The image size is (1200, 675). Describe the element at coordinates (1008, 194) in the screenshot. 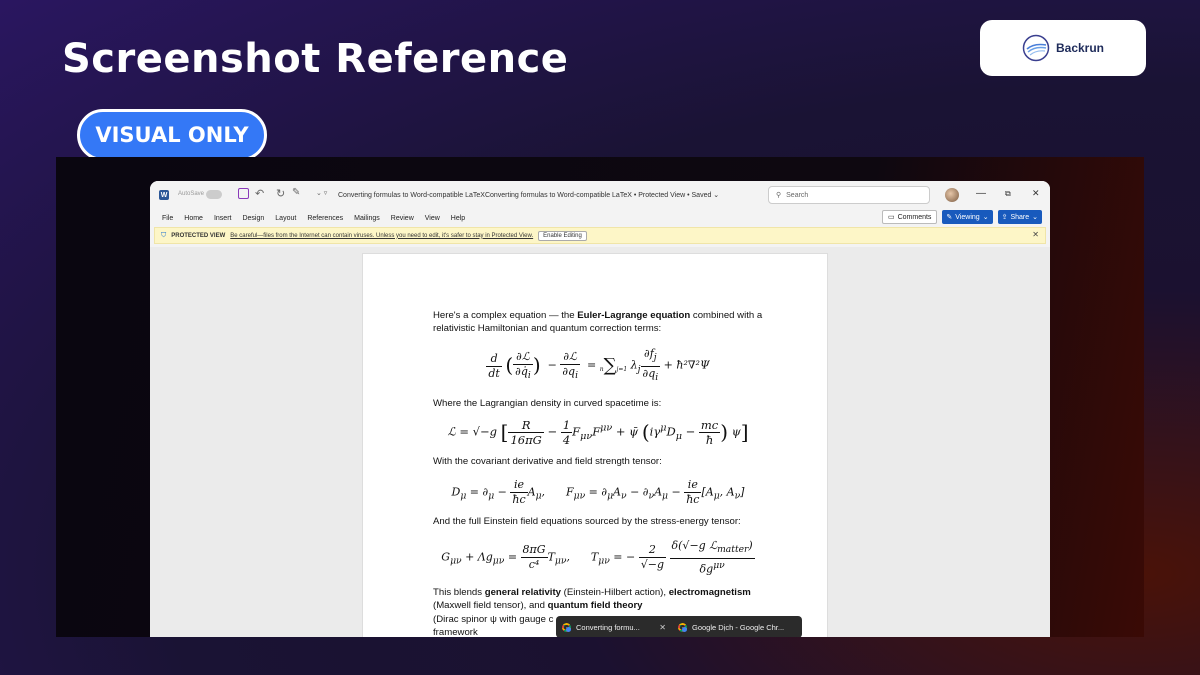

I see `restore-icon: ⧉` at that location.